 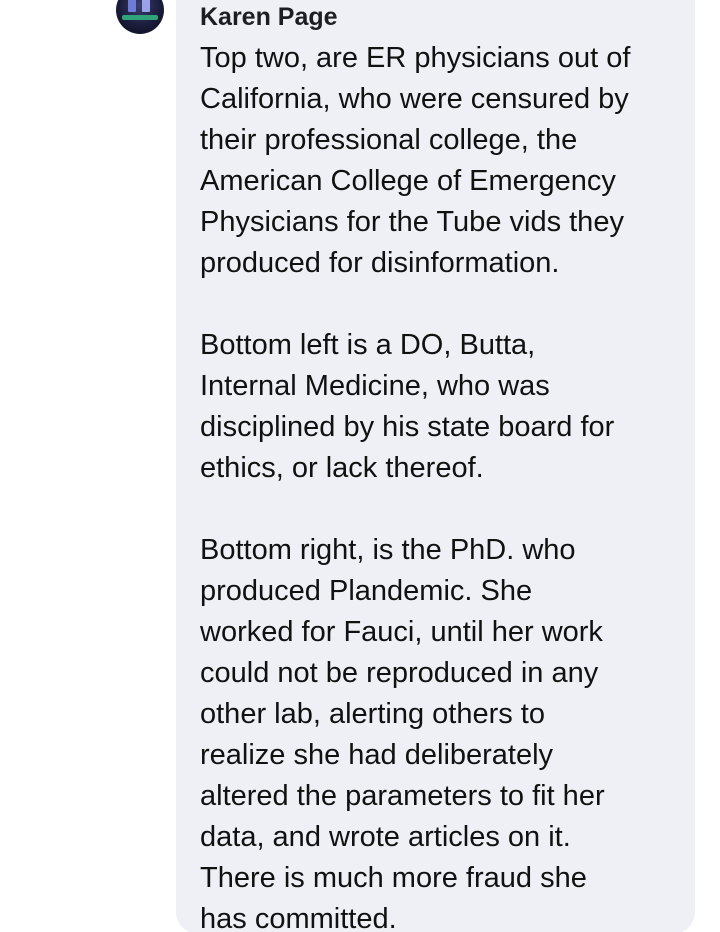 I want to click on avatar-band, so click(x=140, y=17).